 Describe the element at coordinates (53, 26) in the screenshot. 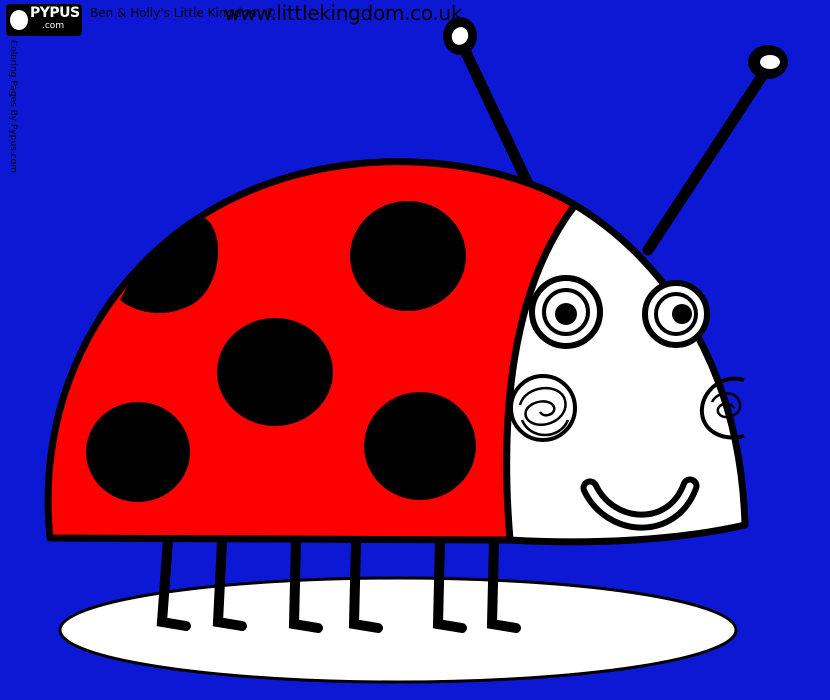

I see `logo-subtext: .com` at that location.